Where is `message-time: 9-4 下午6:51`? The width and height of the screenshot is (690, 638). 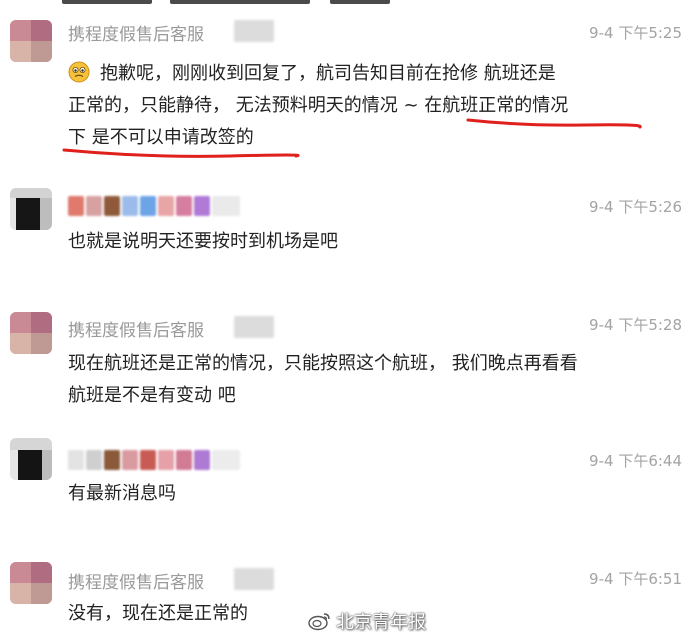 message-time: 9-4 下午6:51 is located at coordinates (635, 579).